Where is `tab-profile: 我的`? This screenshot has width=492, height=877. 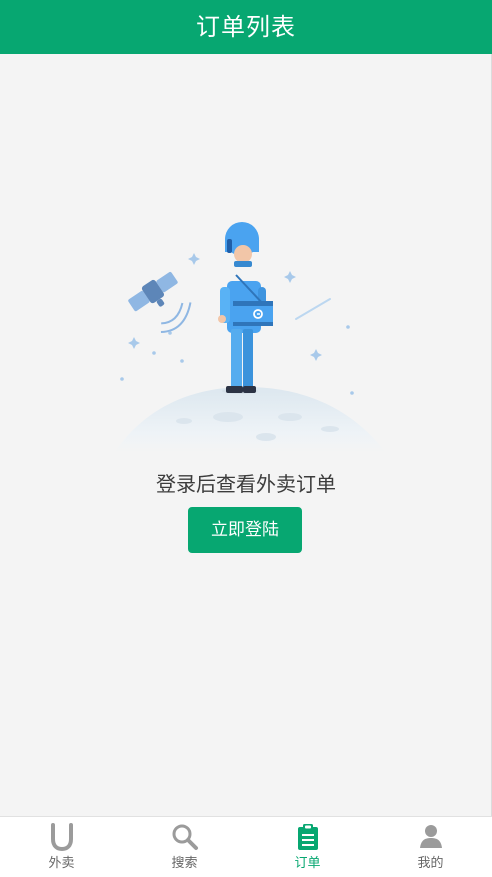
tab-profile: 我的 is located at coordinates (430, 847).